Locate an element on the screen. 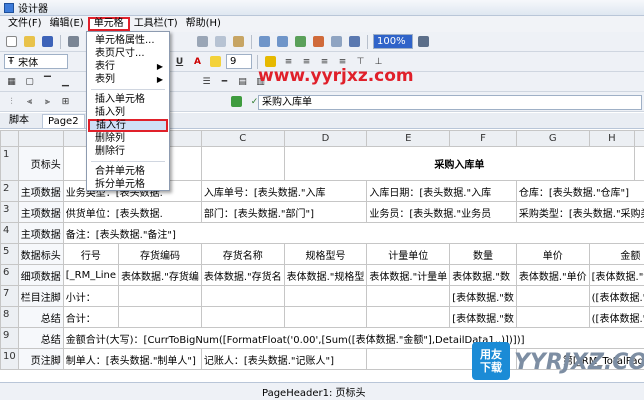 The width and height of the screenshot is (644, 400). cell: 表体数据."计量单 is located at coordinates (408, 275).